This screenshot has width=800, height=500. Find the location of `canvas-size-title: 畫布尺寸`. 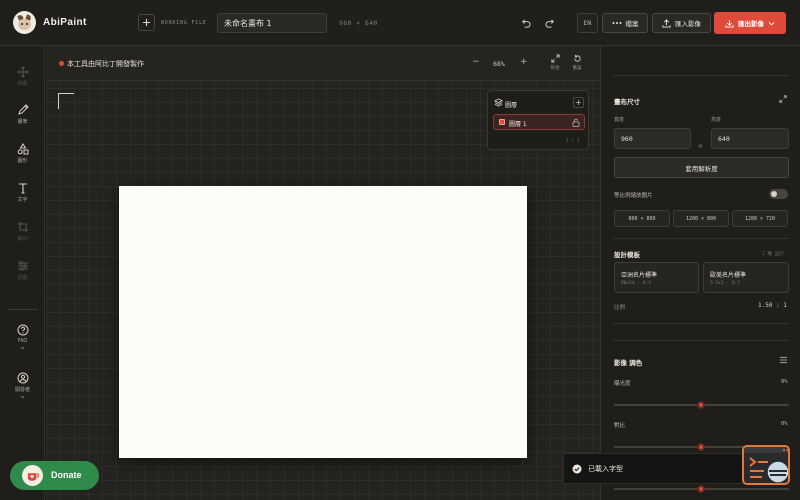

canvas-size-title: 畫布尺寸 is located at coordinates (627, 102).